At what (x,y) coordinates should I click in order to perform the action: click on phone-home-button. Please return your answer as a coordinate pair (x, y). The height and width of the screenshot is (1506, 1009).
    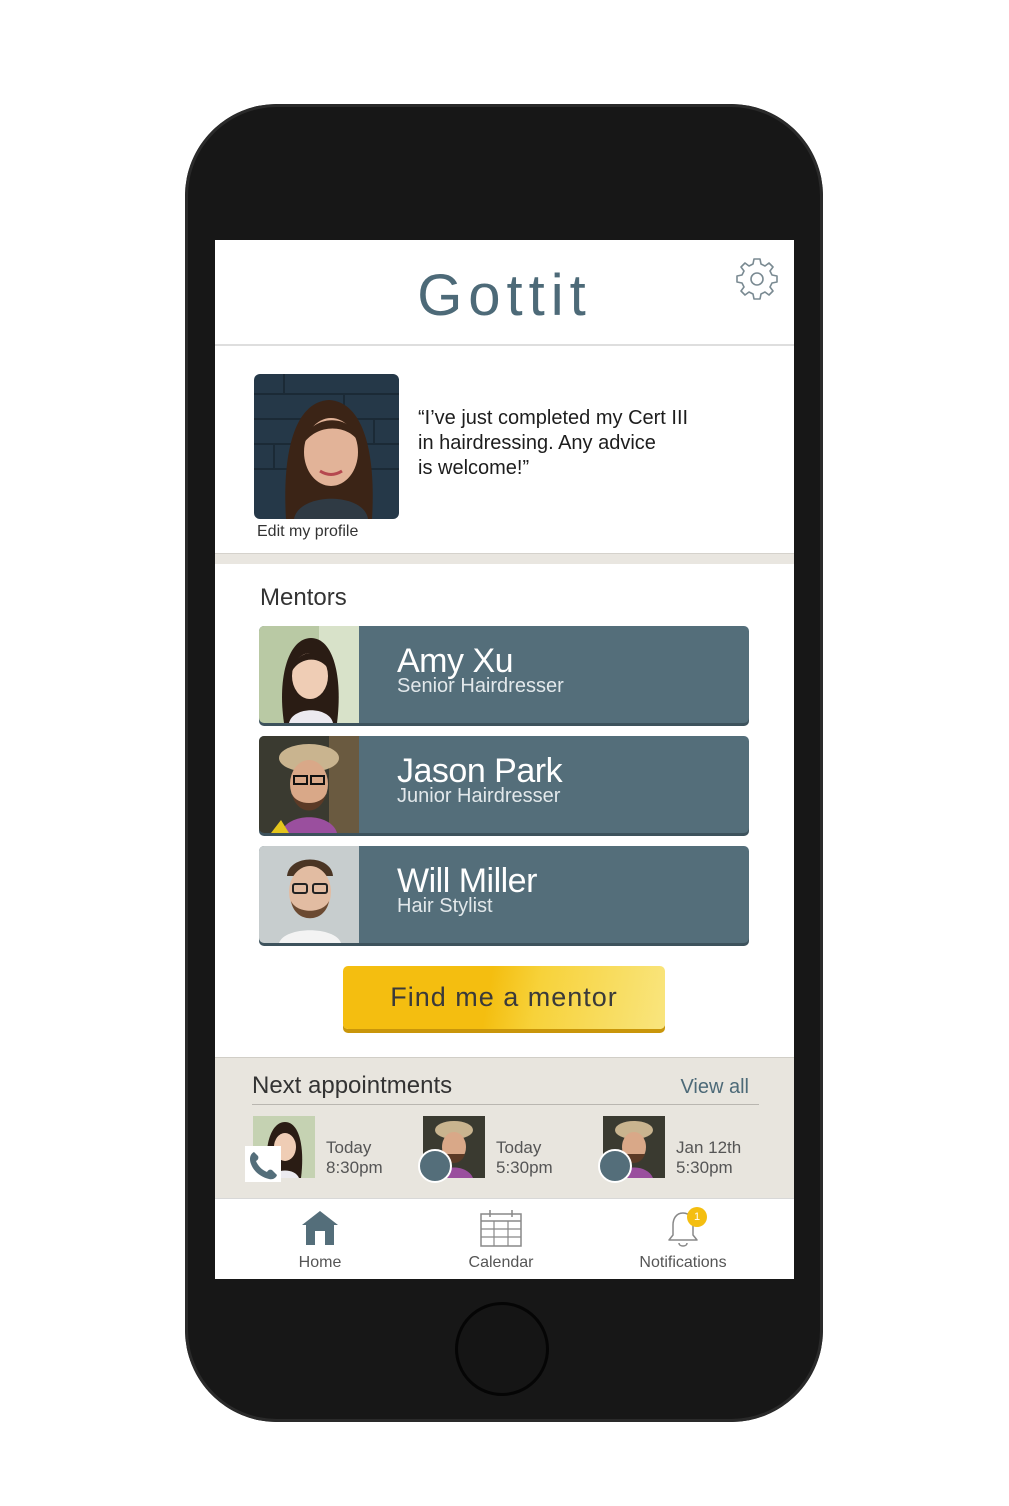
    Looking at the image, I should click on (502, 1349).